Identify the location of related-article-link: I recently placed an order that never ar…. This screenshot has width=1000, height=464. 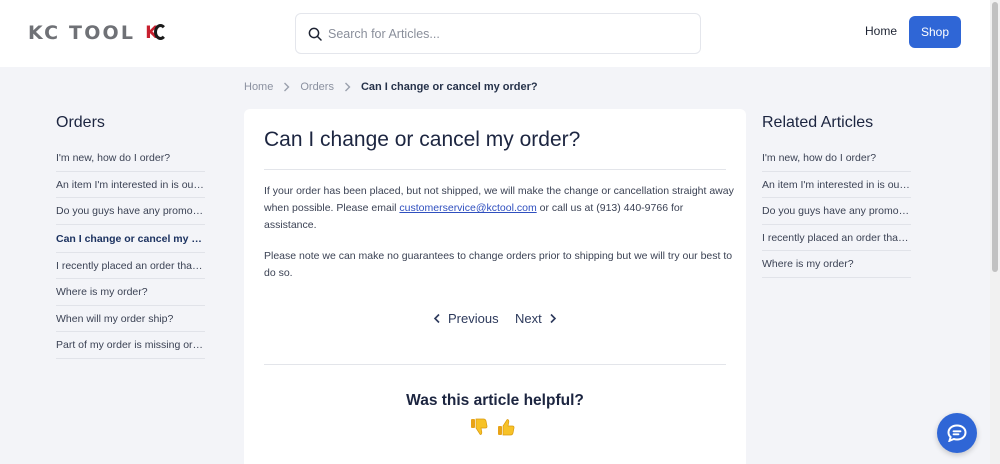
(836, 238).